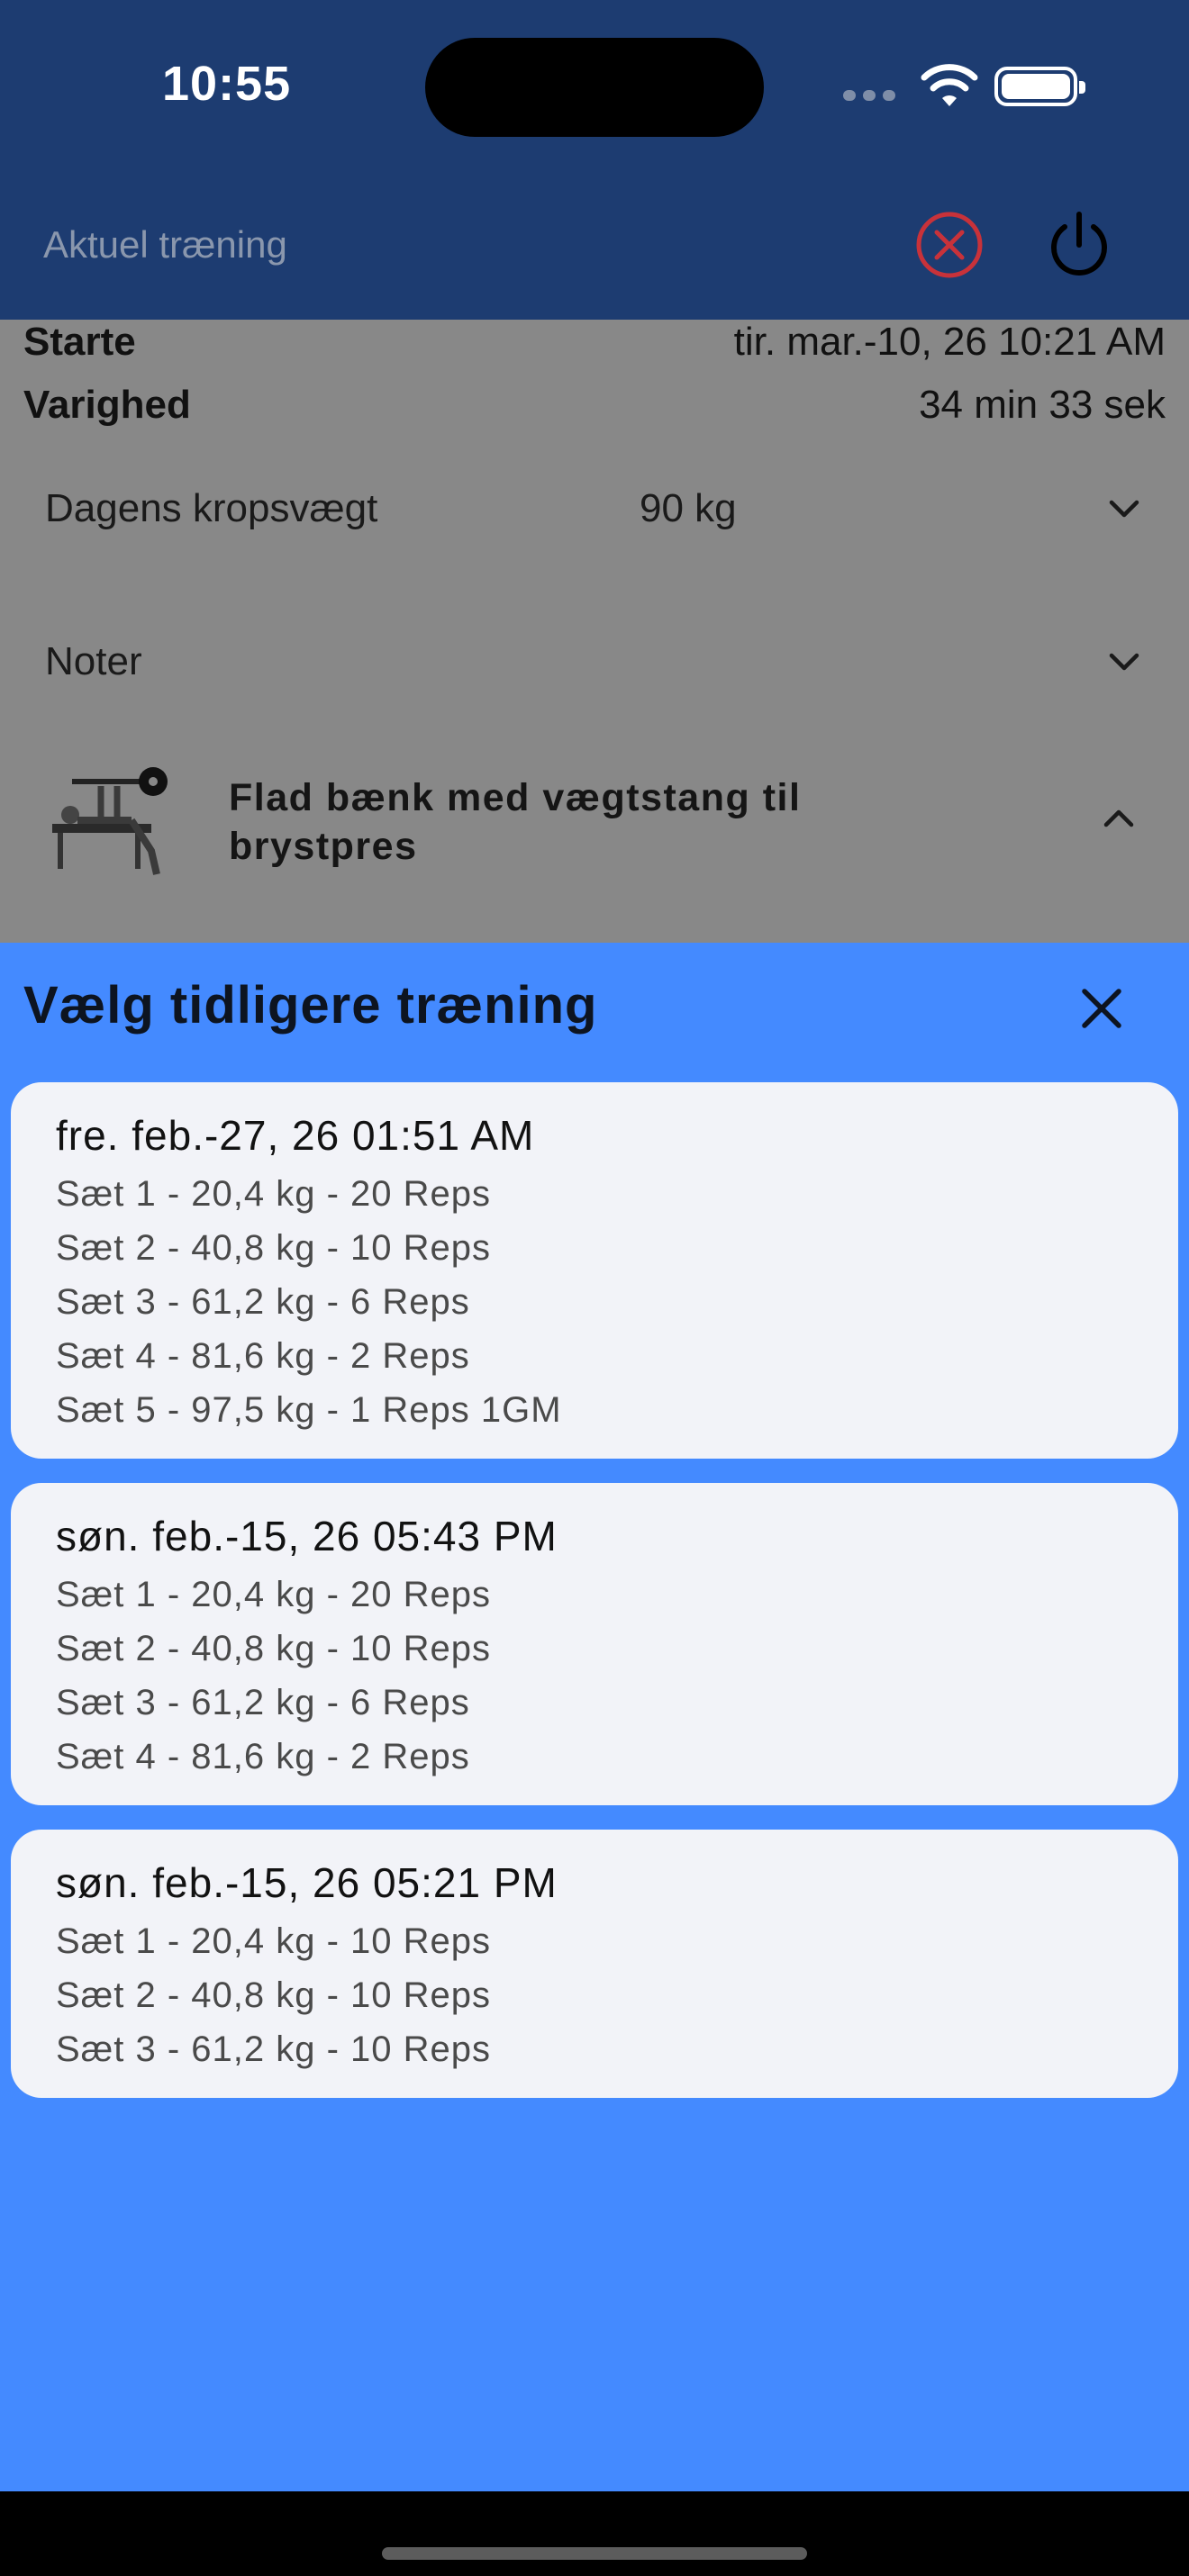  What do you see at coordinates (1118, 818) in the screenshot?
I see `chevron-up-icon` at bounding box center [1118, 818].